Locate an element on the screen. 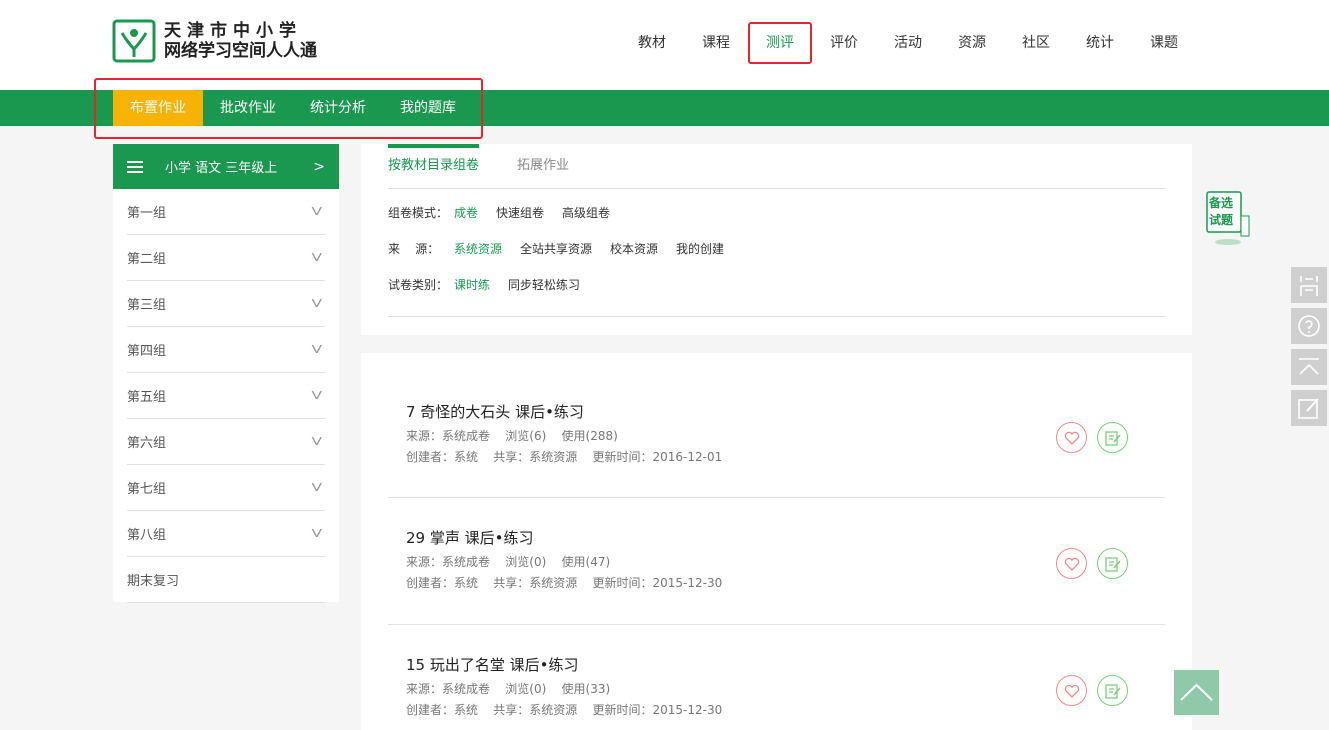 The height and width of the screenshot is (730, 1329). item-meta-source: 来源：系统成卷 浏览(6) 使用(288) is located at coordinates (512, 436).